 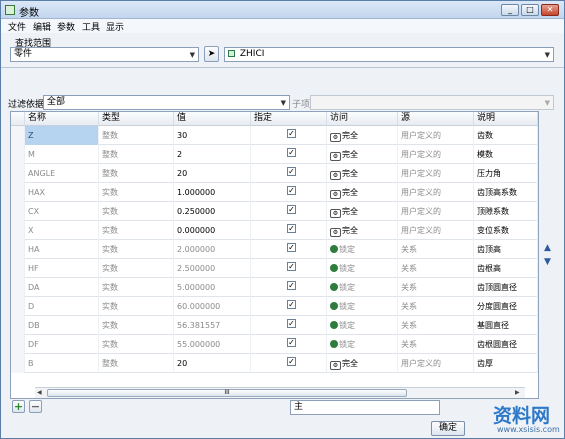 I want to click on value-cell: 2.500000, so click(x=212, y=268).